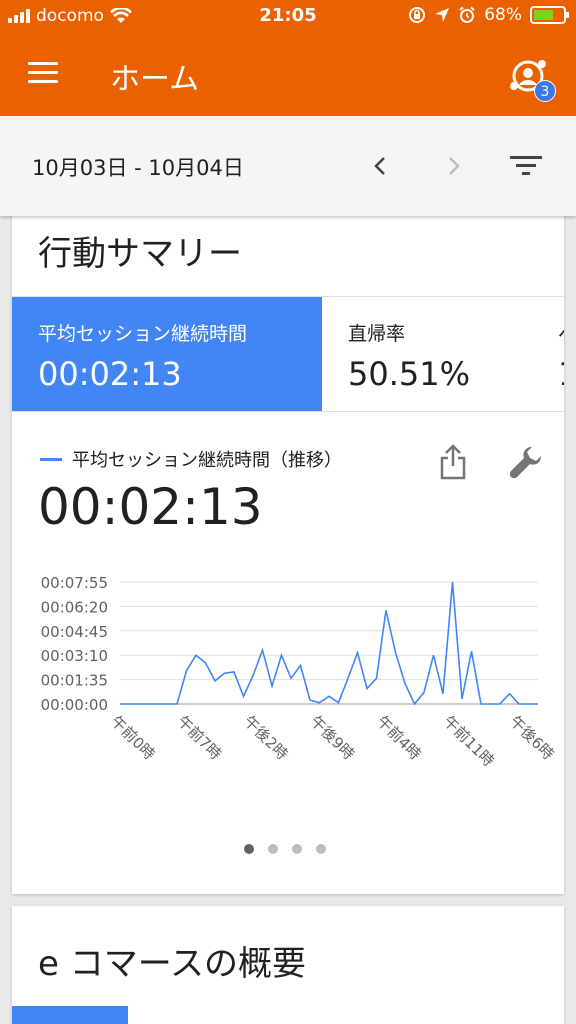 The width and height of the screenshot is (576, 1024). What do you see at coordinates (143, 334) in the screenshot?
I see `metric-label: 平均セッション継続時間` at bounding box center [143, 334].